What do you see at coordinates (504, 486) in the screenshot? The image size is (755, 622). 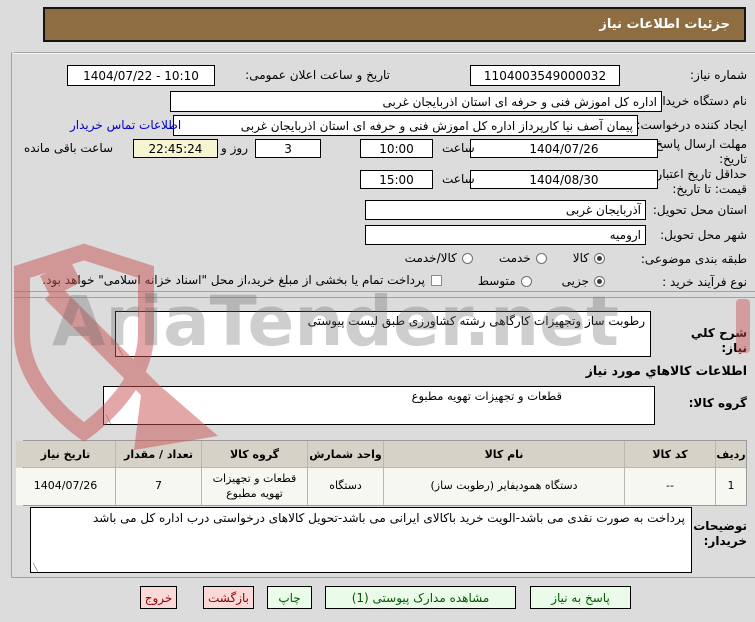 I see `table-cell-item-name: دستگاه همودیفایر (رطوبت ساز)` at bounding box center [504, 486].